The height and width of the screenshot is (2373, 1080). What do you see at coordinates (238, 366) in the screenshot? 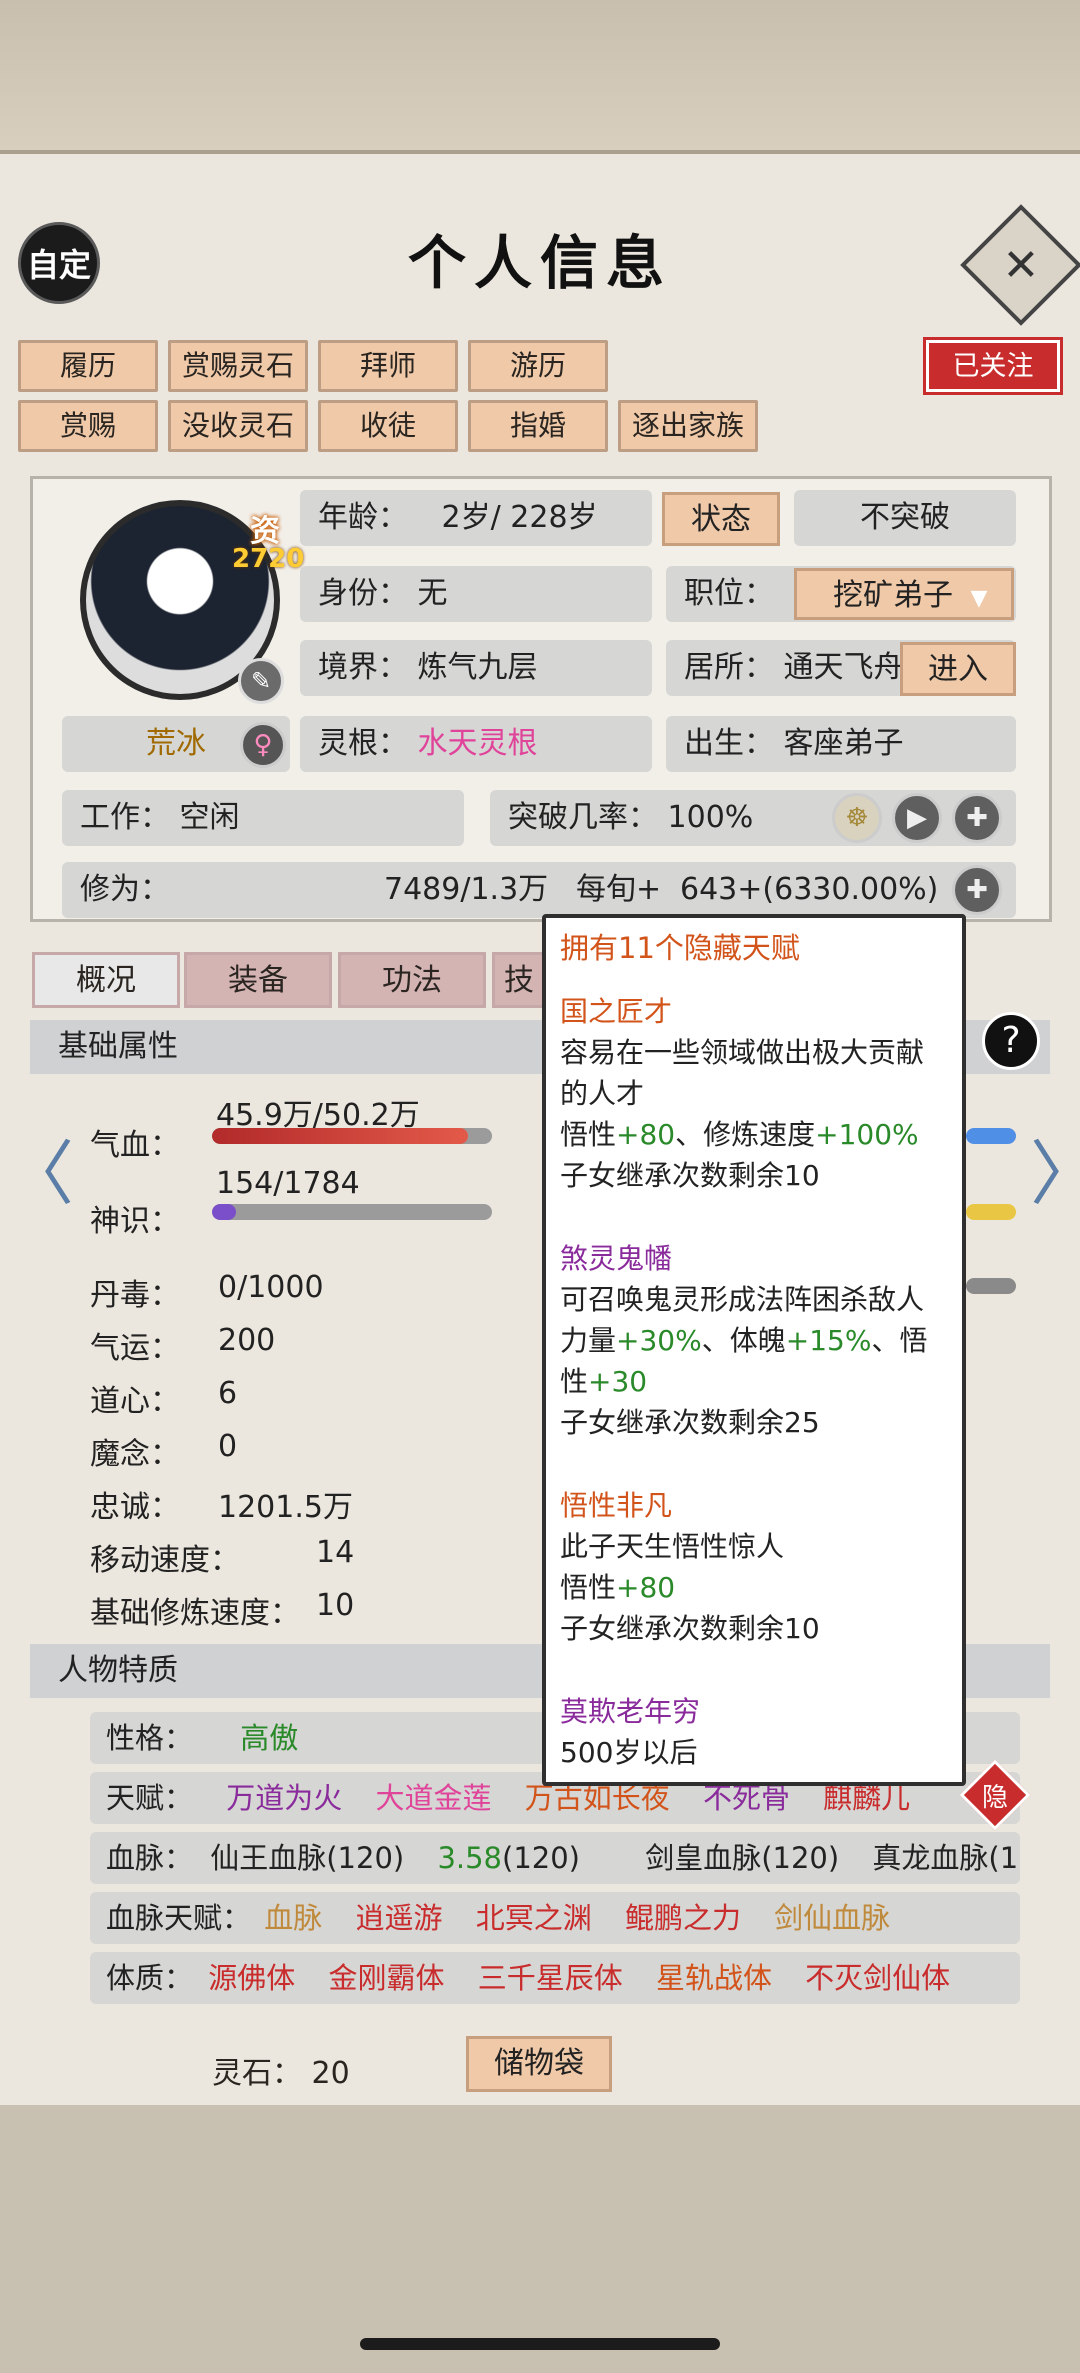
I see `reward-stones-button: 赏赐灵石` at bounding box center [238, 366].